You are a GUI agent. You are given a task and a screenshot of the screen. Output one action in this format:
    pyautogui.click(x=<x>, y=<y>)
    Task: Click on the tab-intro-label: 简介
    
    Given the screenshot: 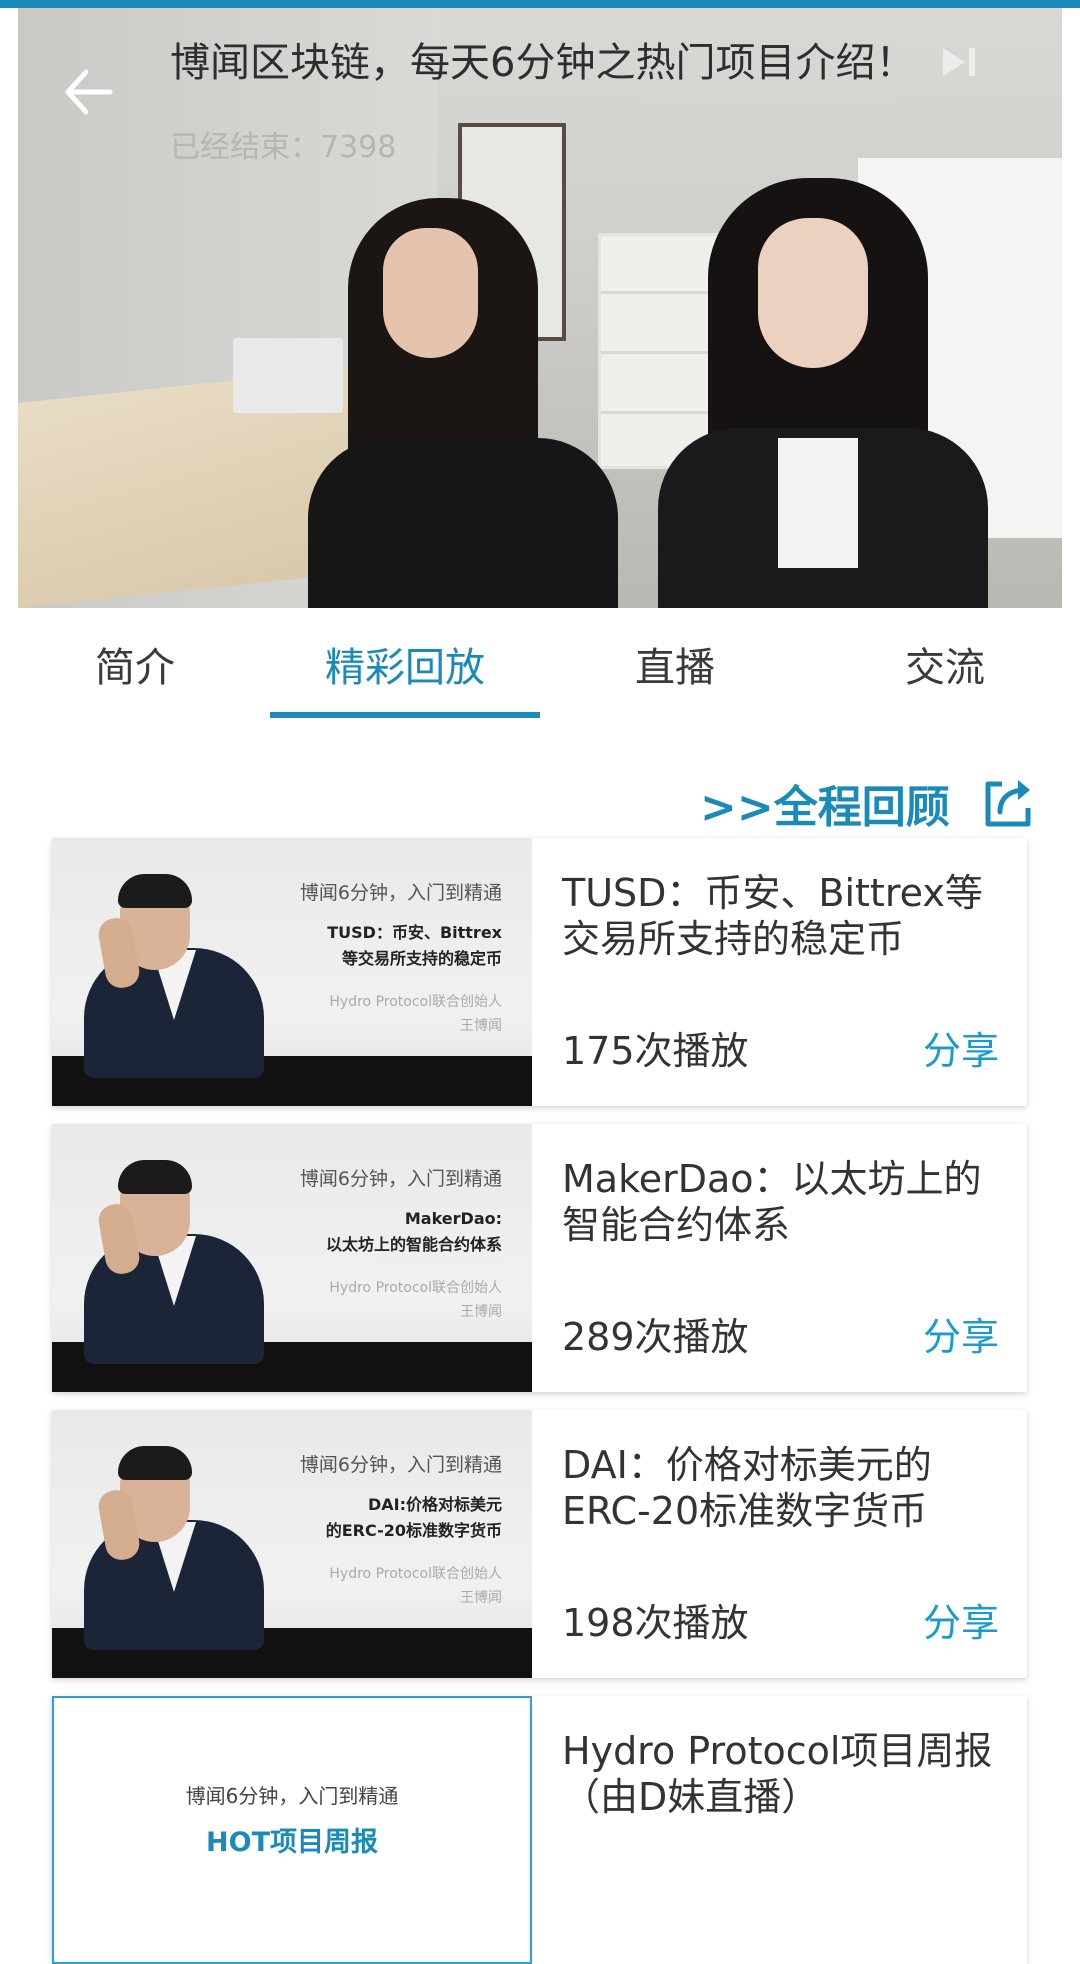 What is the action you would take?
    pyautogui.click(x=135, y=668)
    